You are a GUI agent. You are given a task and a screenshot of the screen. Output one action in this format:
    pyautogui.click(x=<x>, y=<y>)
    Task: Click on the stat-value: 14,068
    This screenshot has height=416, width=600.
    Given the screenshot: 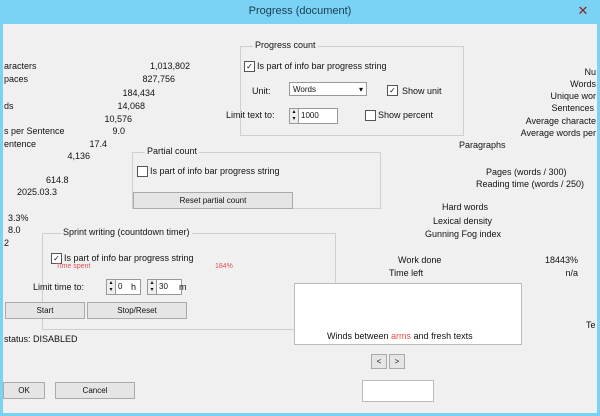 What is the action you would take?
    pyautogui.click(x=131, y=106)
    